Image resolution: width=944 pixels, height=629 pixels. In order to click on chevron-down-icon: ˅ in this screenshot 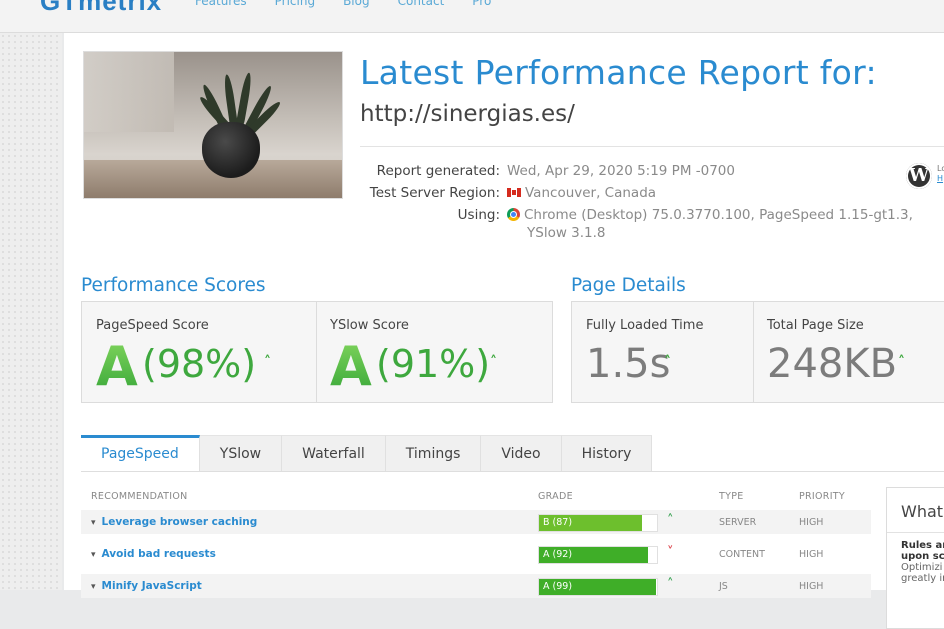, I will do `click(670, 552)`.